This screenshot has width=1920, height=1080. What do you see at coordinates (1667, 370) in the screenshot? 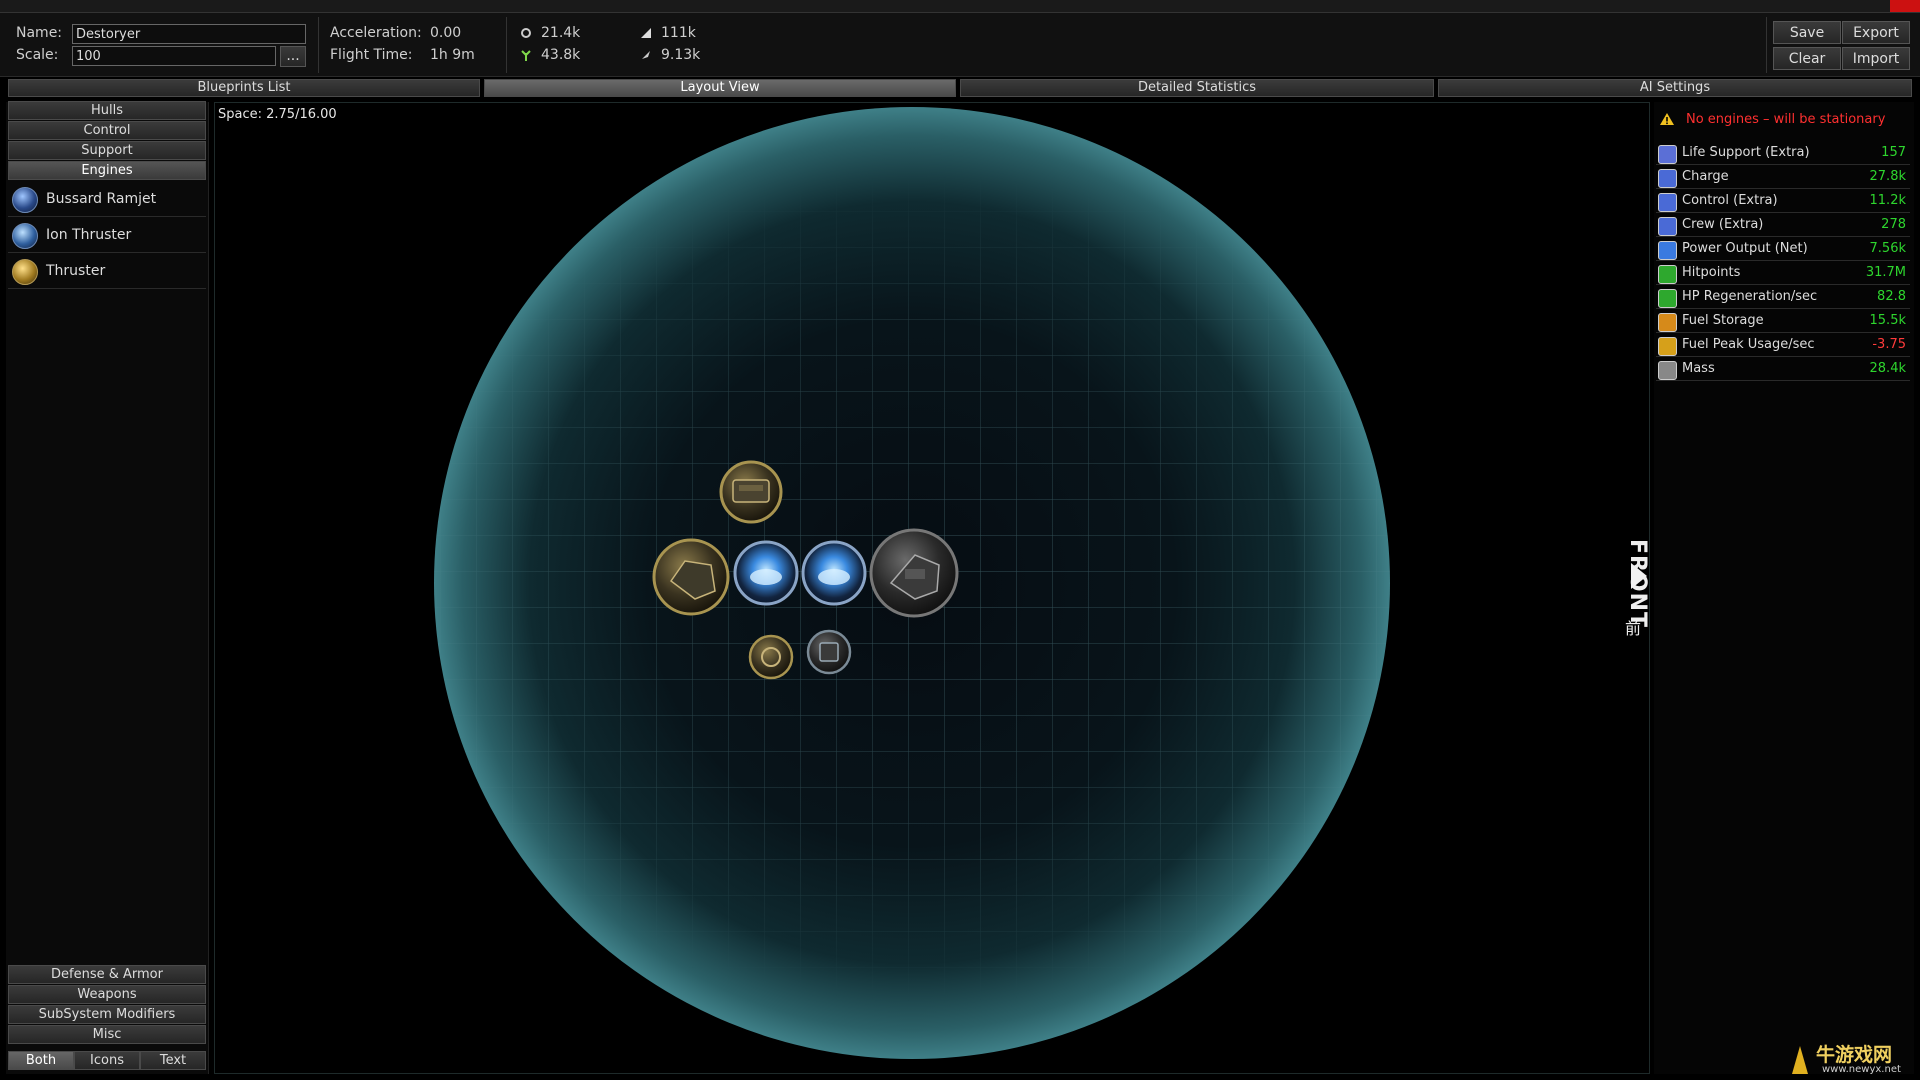
I see `mass-icon` at bounding box center [1667, 370].